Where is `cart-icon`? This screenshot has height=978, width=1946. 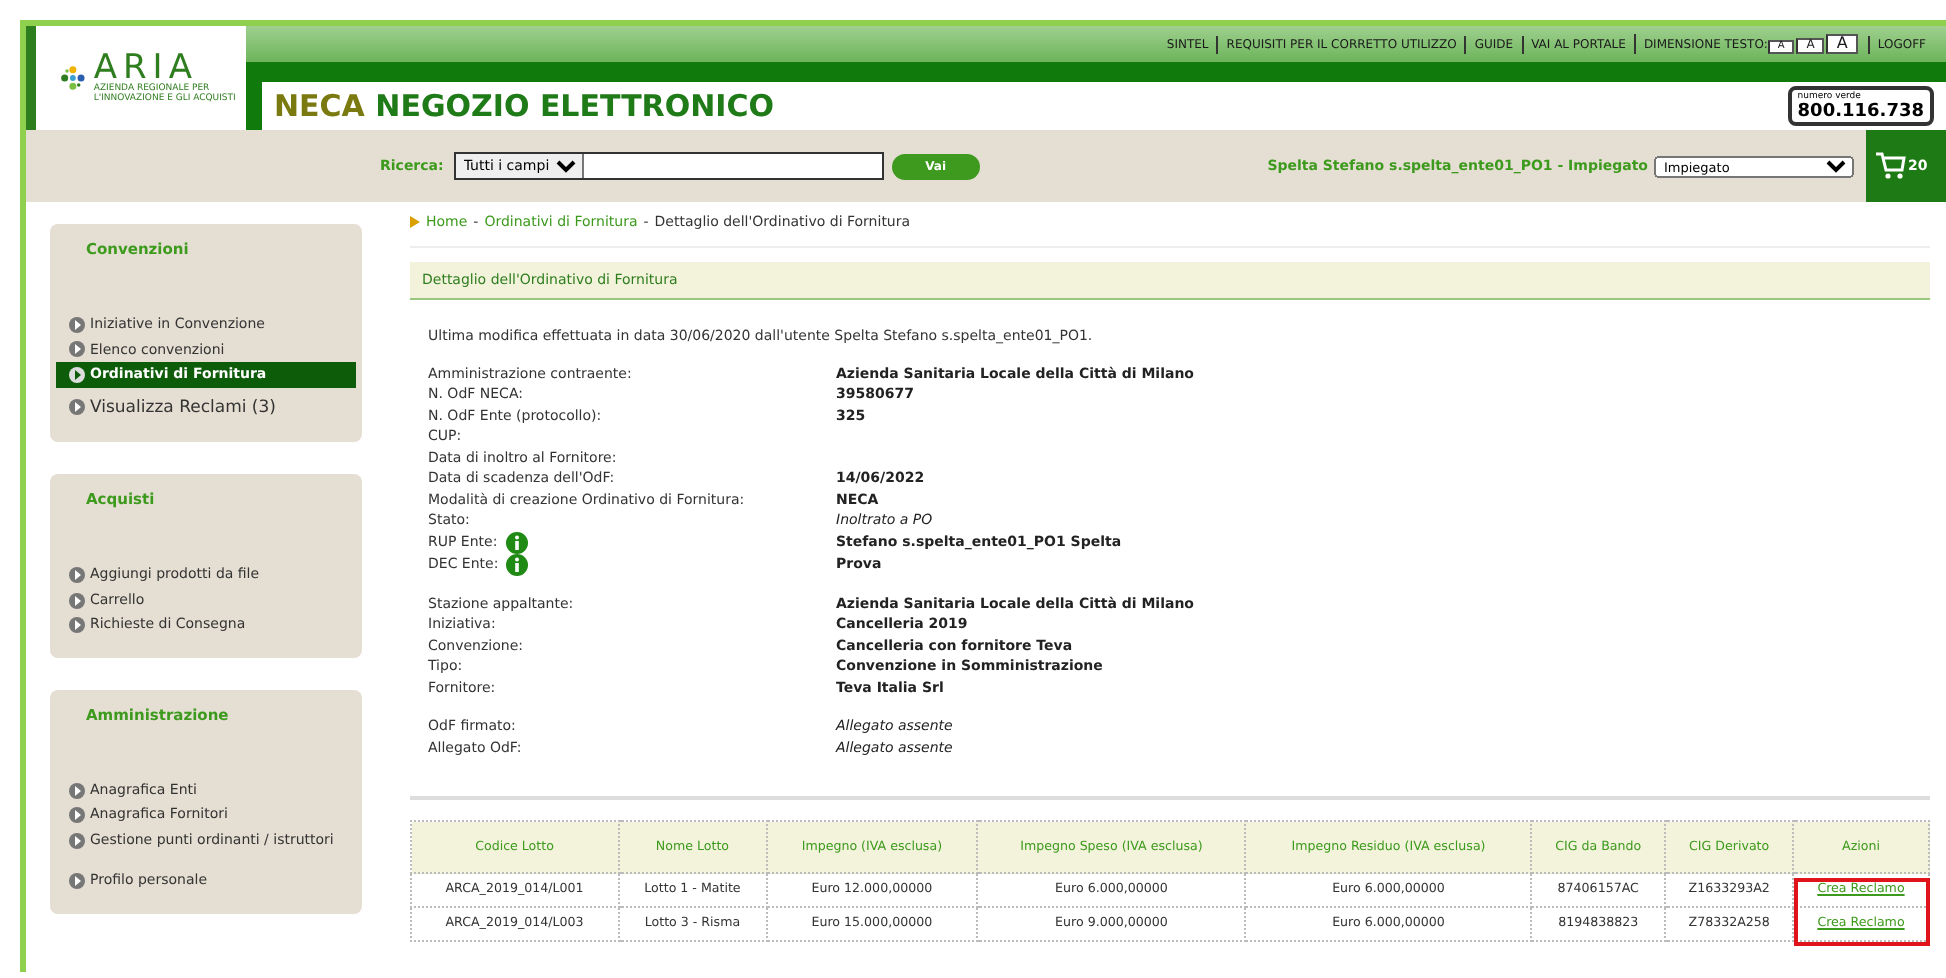
cart-icon is located at coordinates (1890, 166).